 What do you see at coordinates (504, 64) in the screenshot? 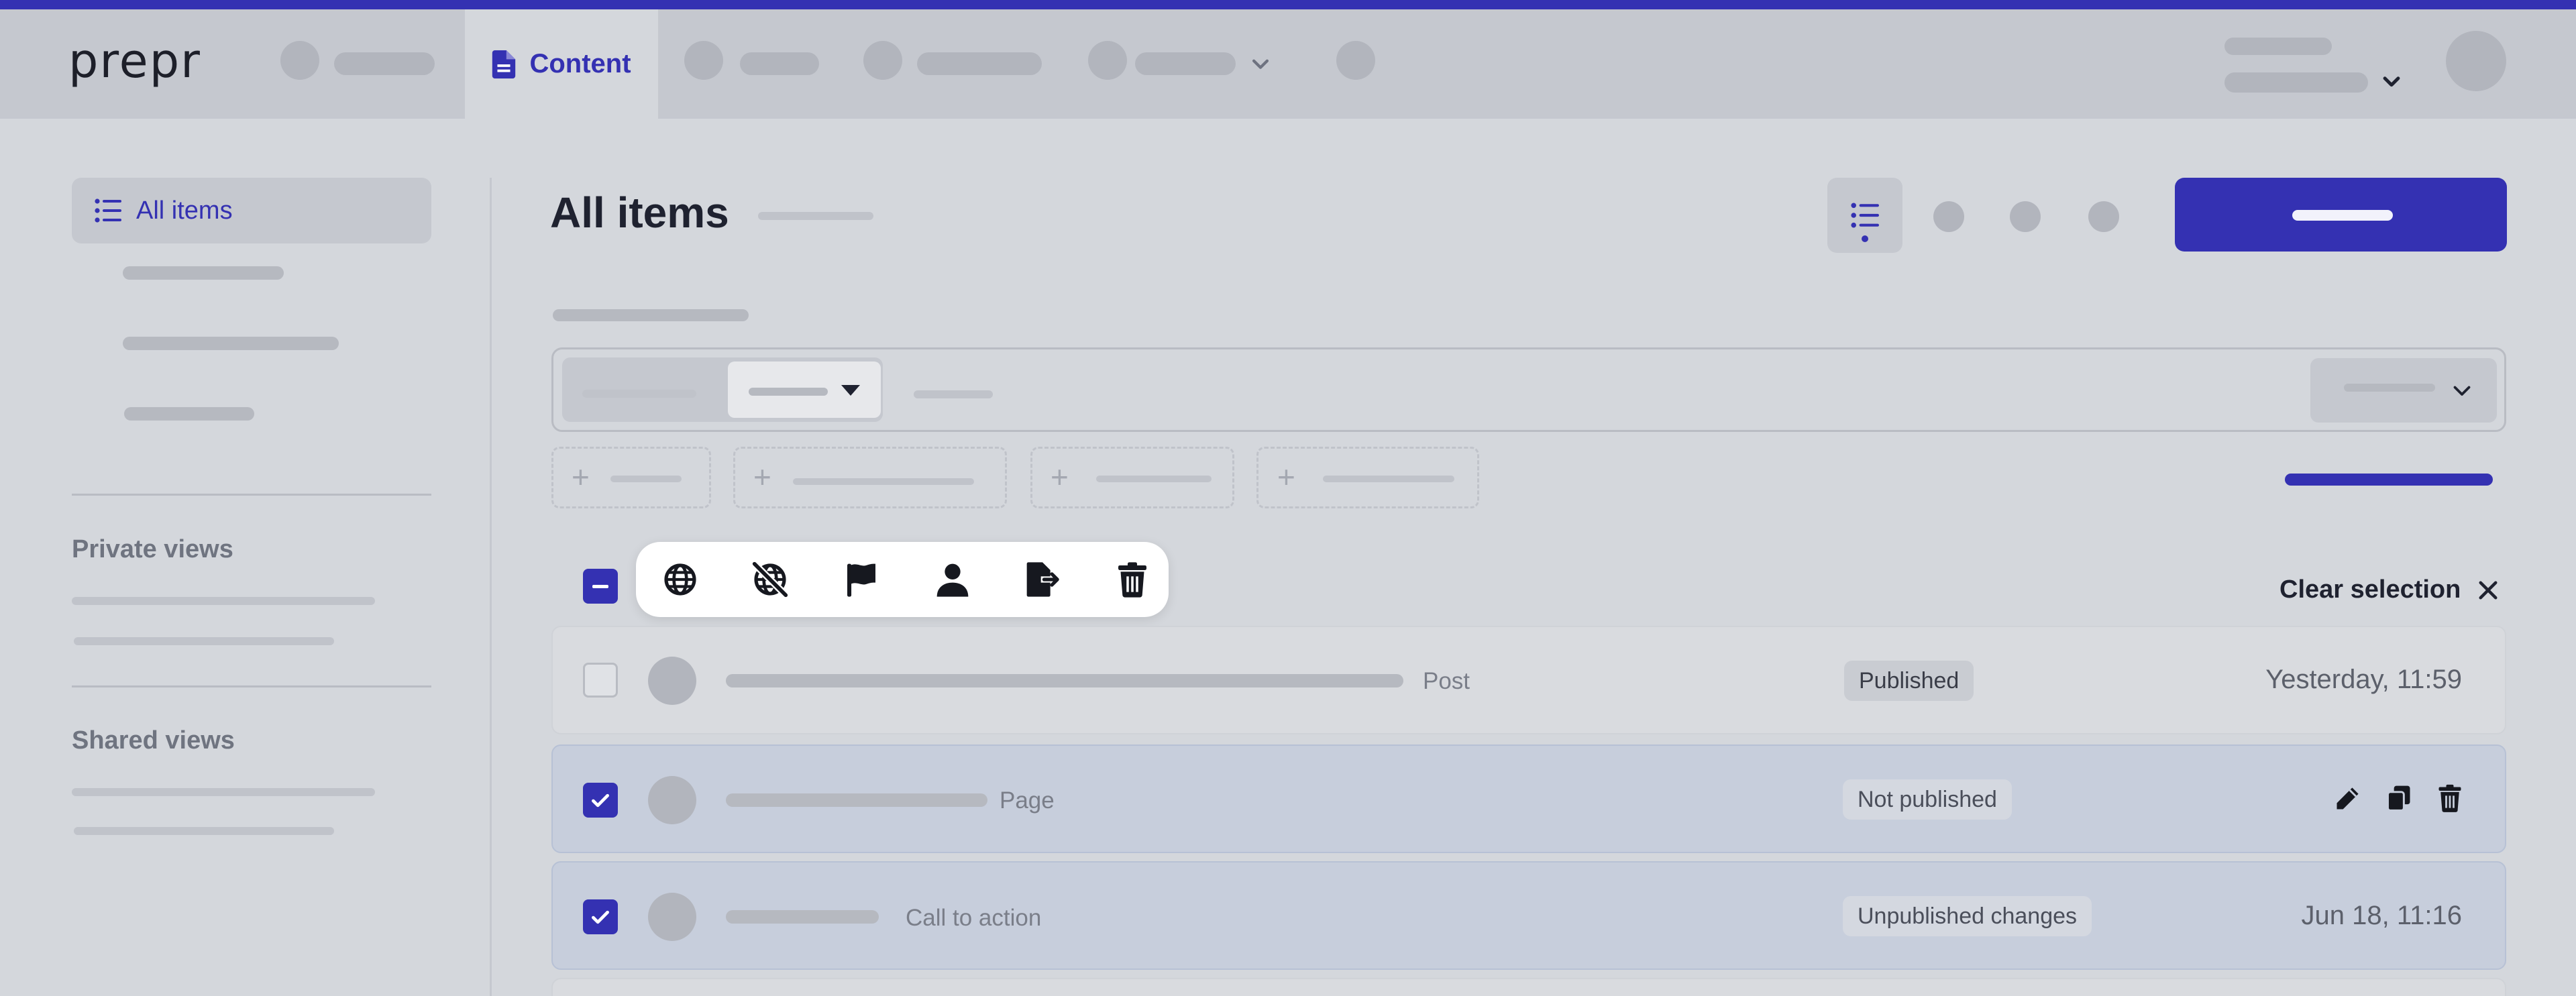
I see `document-icon` at bounding box center [504, 64].